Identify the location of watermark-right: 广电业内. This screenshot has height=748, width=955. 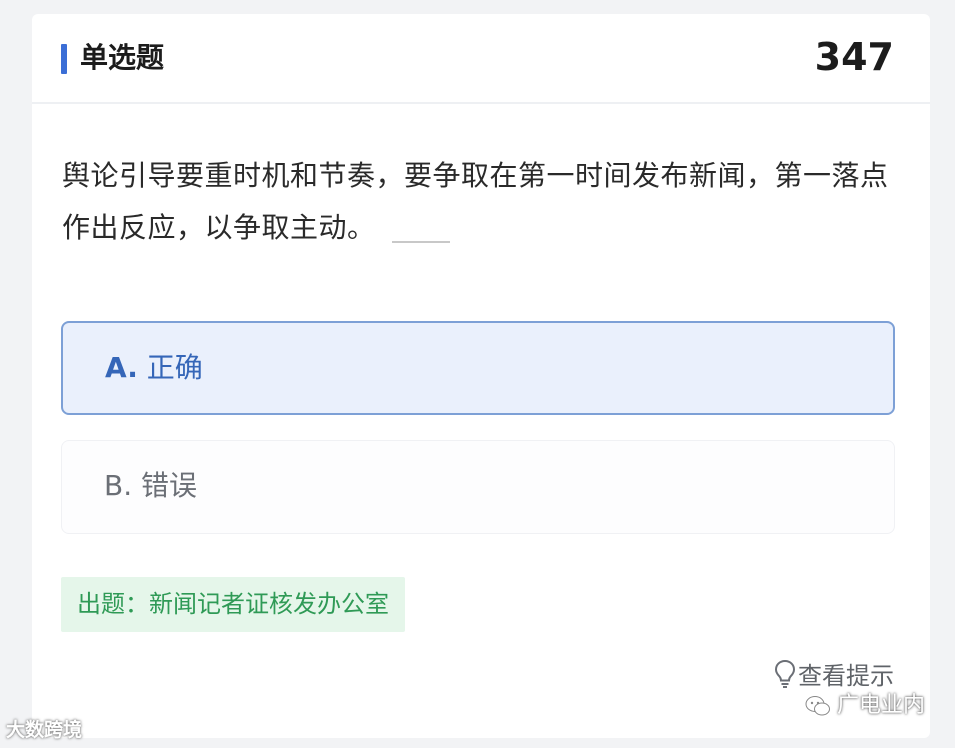
(865, 706).